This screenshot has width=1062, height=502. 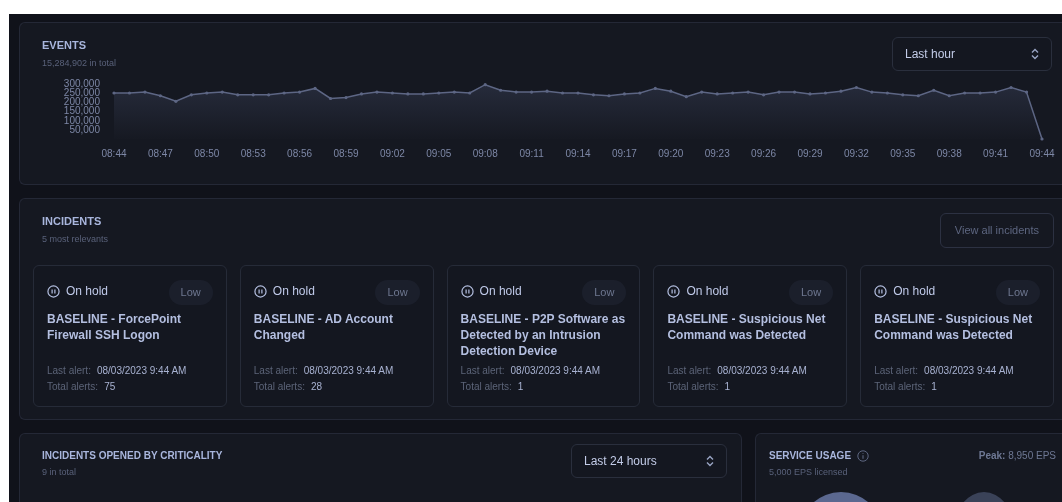 What do you see at coordinates (747, 327) in the screenshot?
I see `incident-title: BASELINE - Suspicious Net Command was Detected` at bounding box center [747, 327].